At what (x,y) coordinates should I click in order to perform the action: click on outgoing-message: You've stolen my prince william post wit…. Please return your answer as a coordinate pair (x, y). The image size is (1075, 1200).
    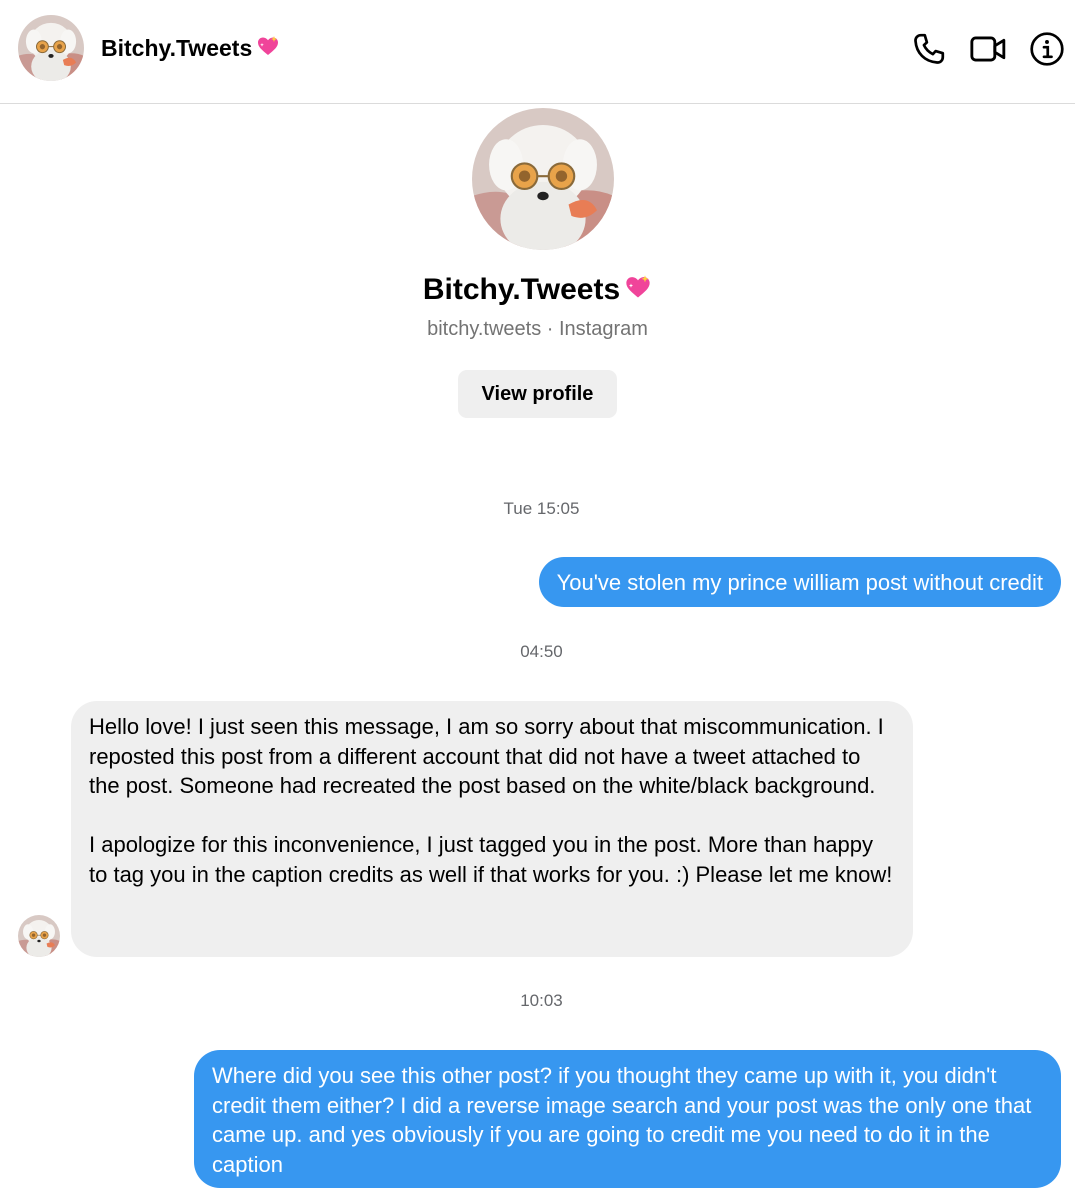
    Looking at the image, I should click on (799, 582).